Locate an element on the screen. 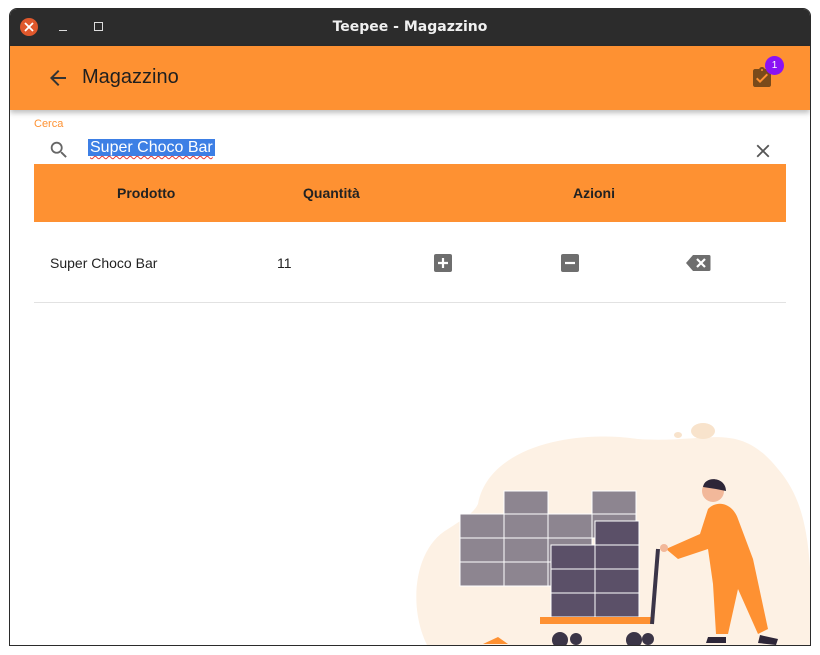 The height and width of the screenshot is (655, 820). delete-icon is located at coordinates (698, 263).